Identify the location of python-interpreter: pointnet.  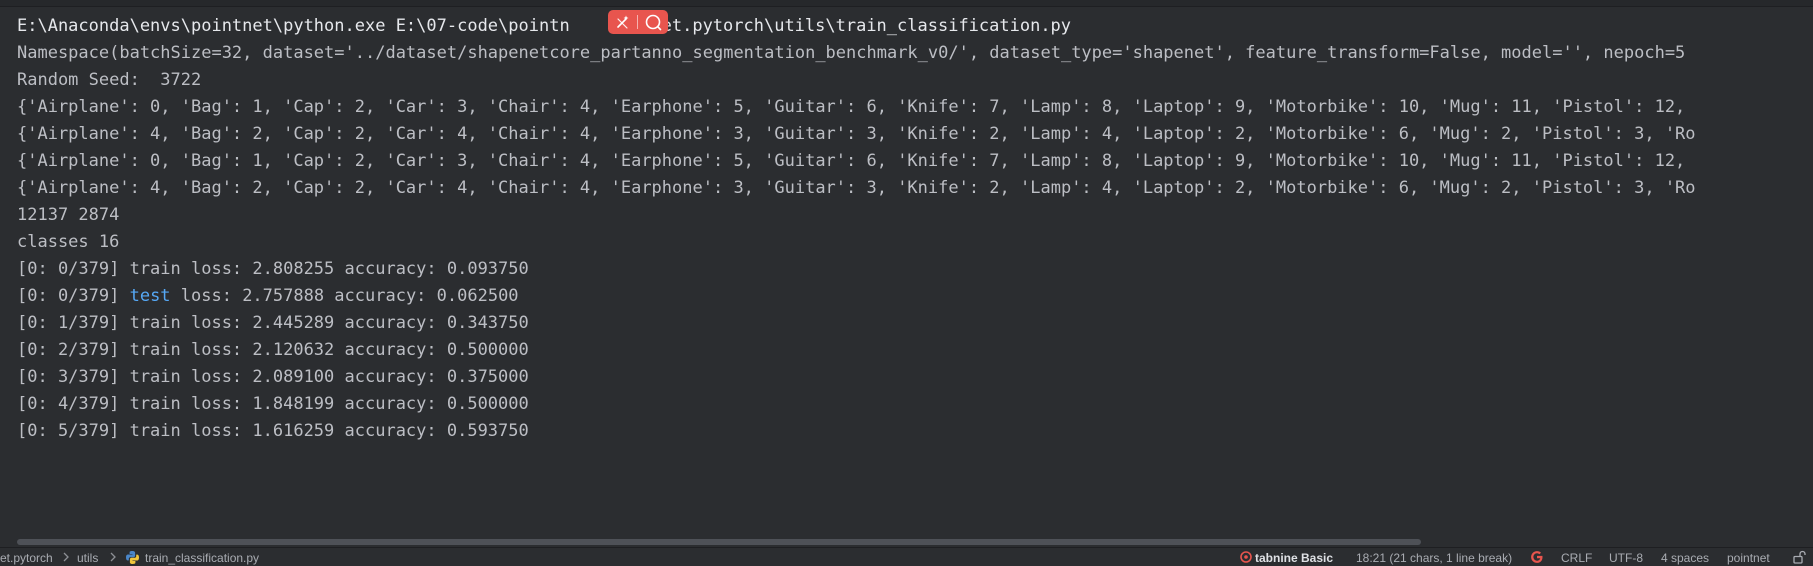
(1748, 558).